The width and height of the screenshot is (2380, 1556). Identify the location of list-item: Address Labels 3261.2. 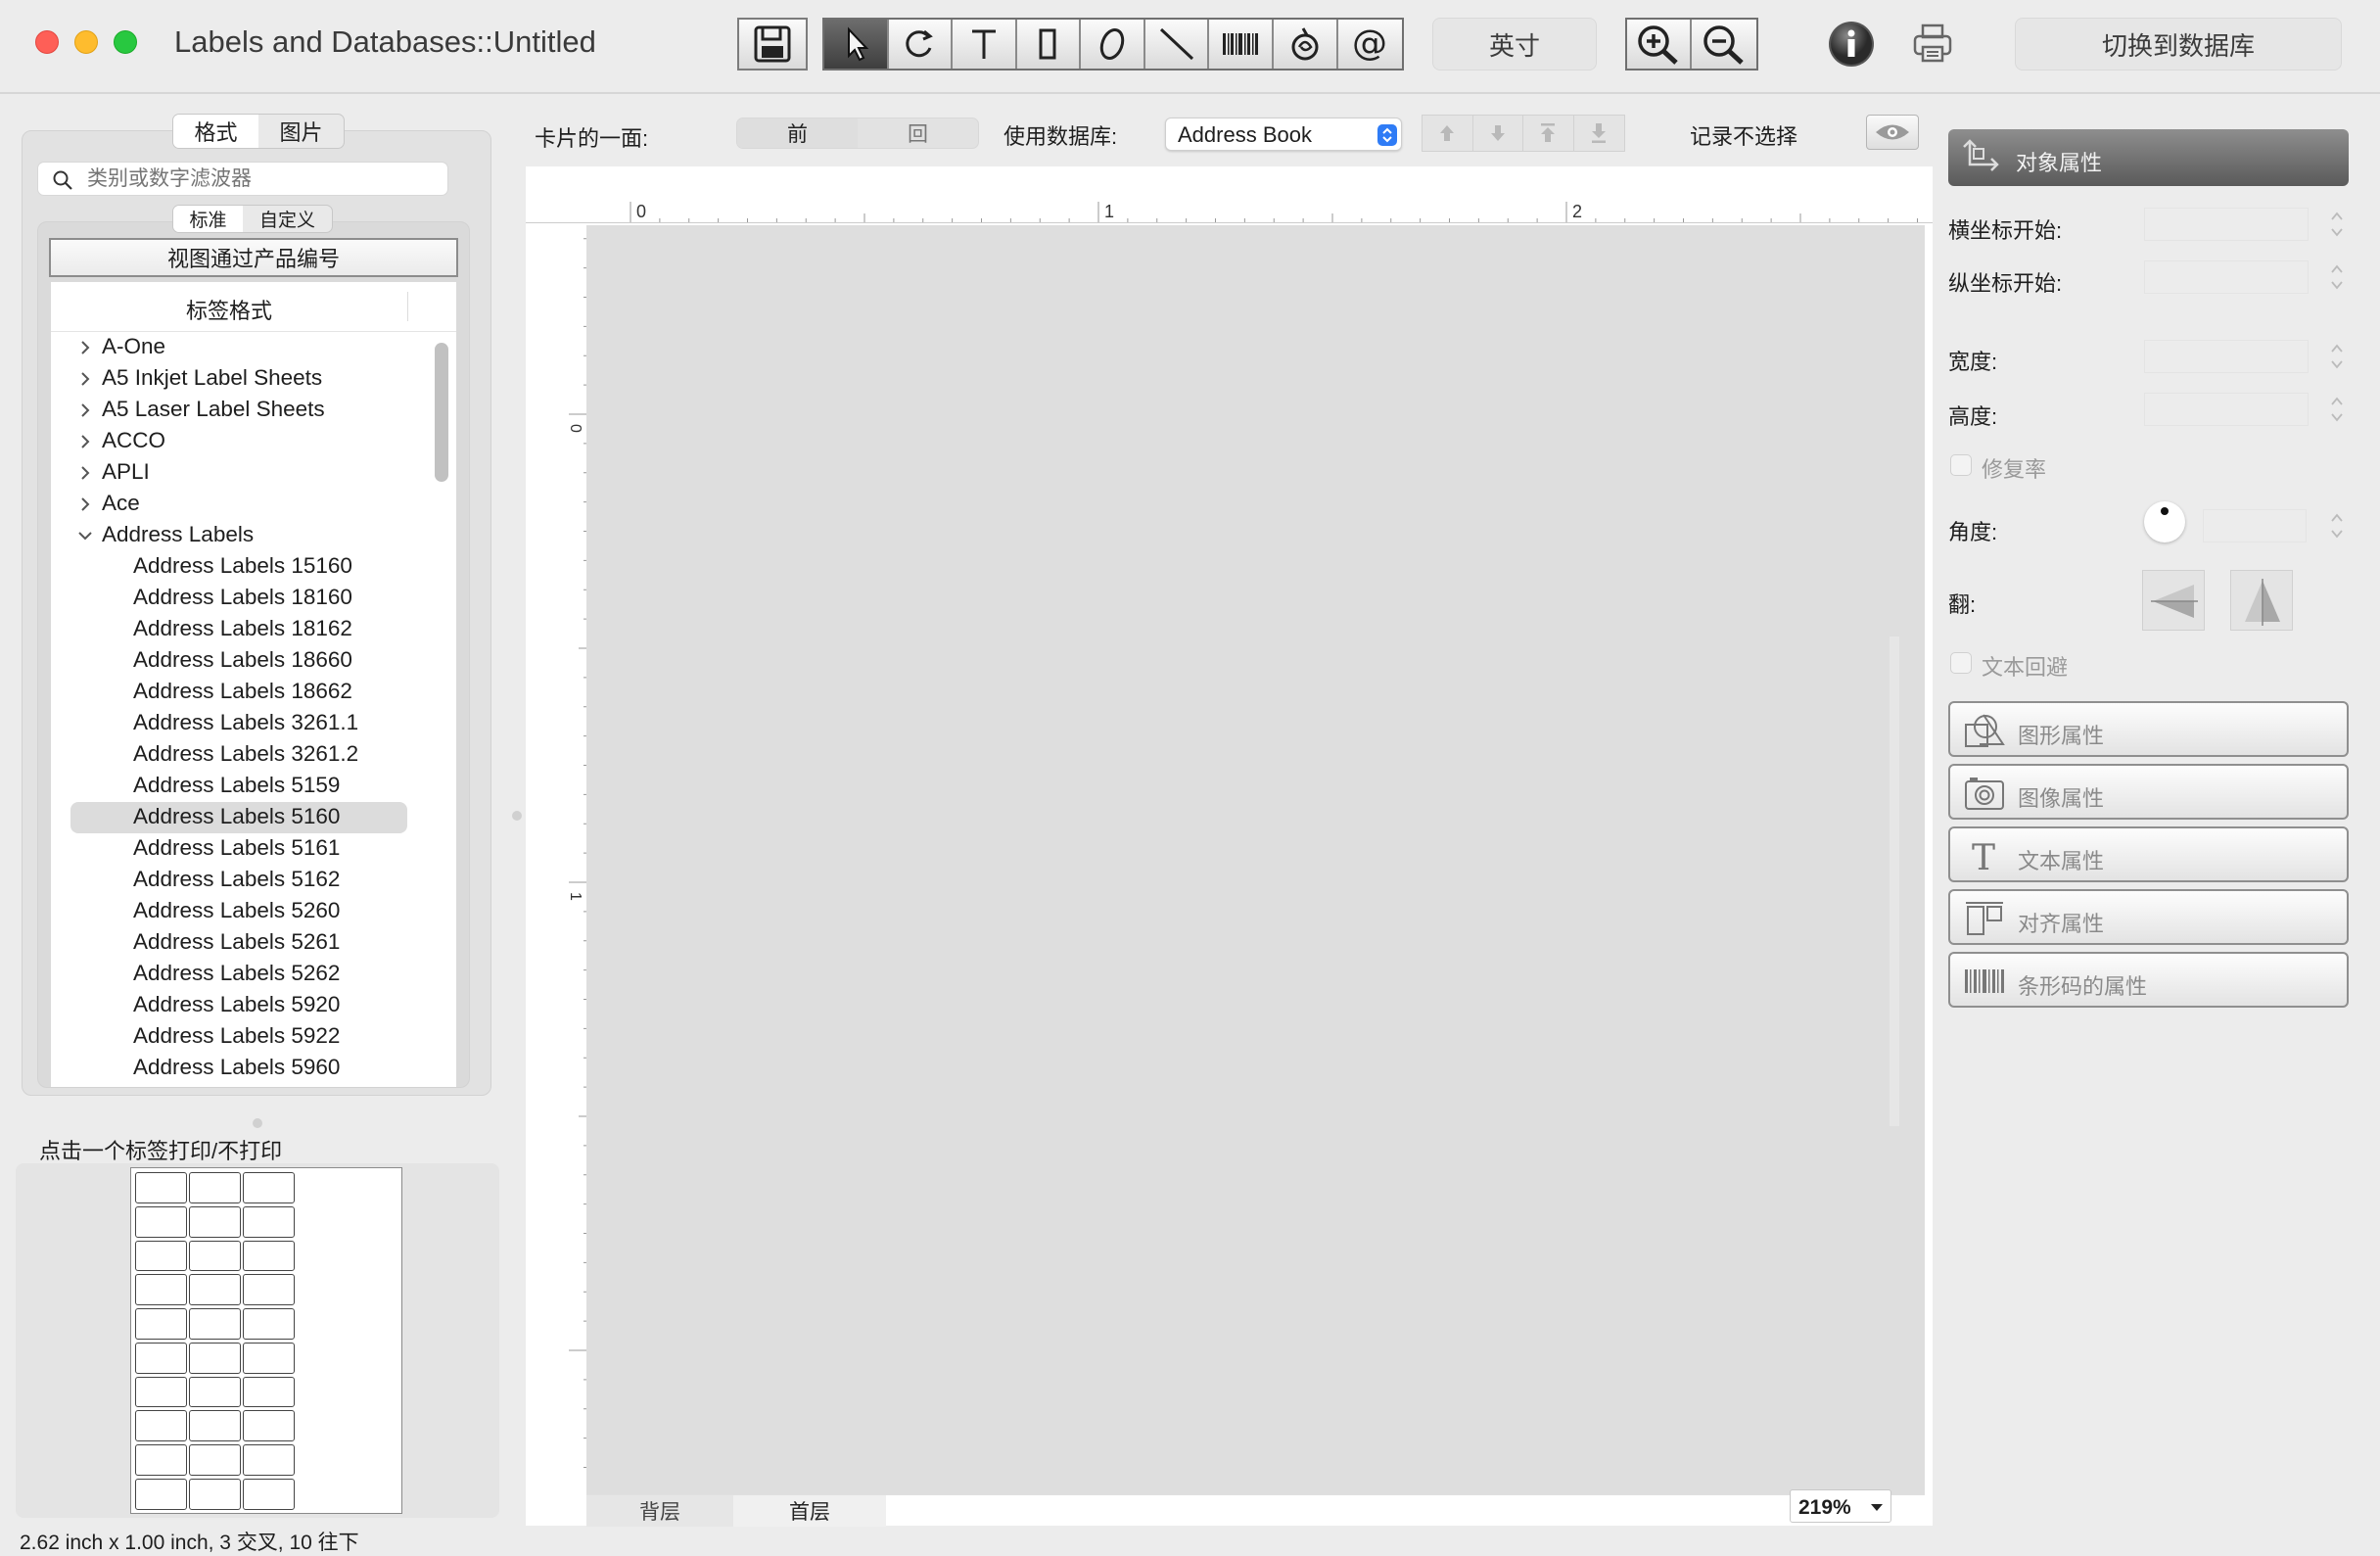
(241, 755).